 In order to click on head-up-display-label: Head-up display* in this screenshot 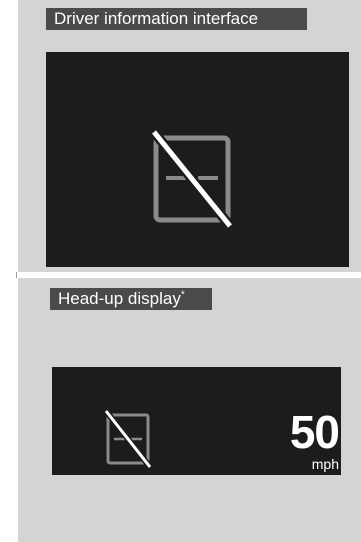, I will do `click(131, 299)`.